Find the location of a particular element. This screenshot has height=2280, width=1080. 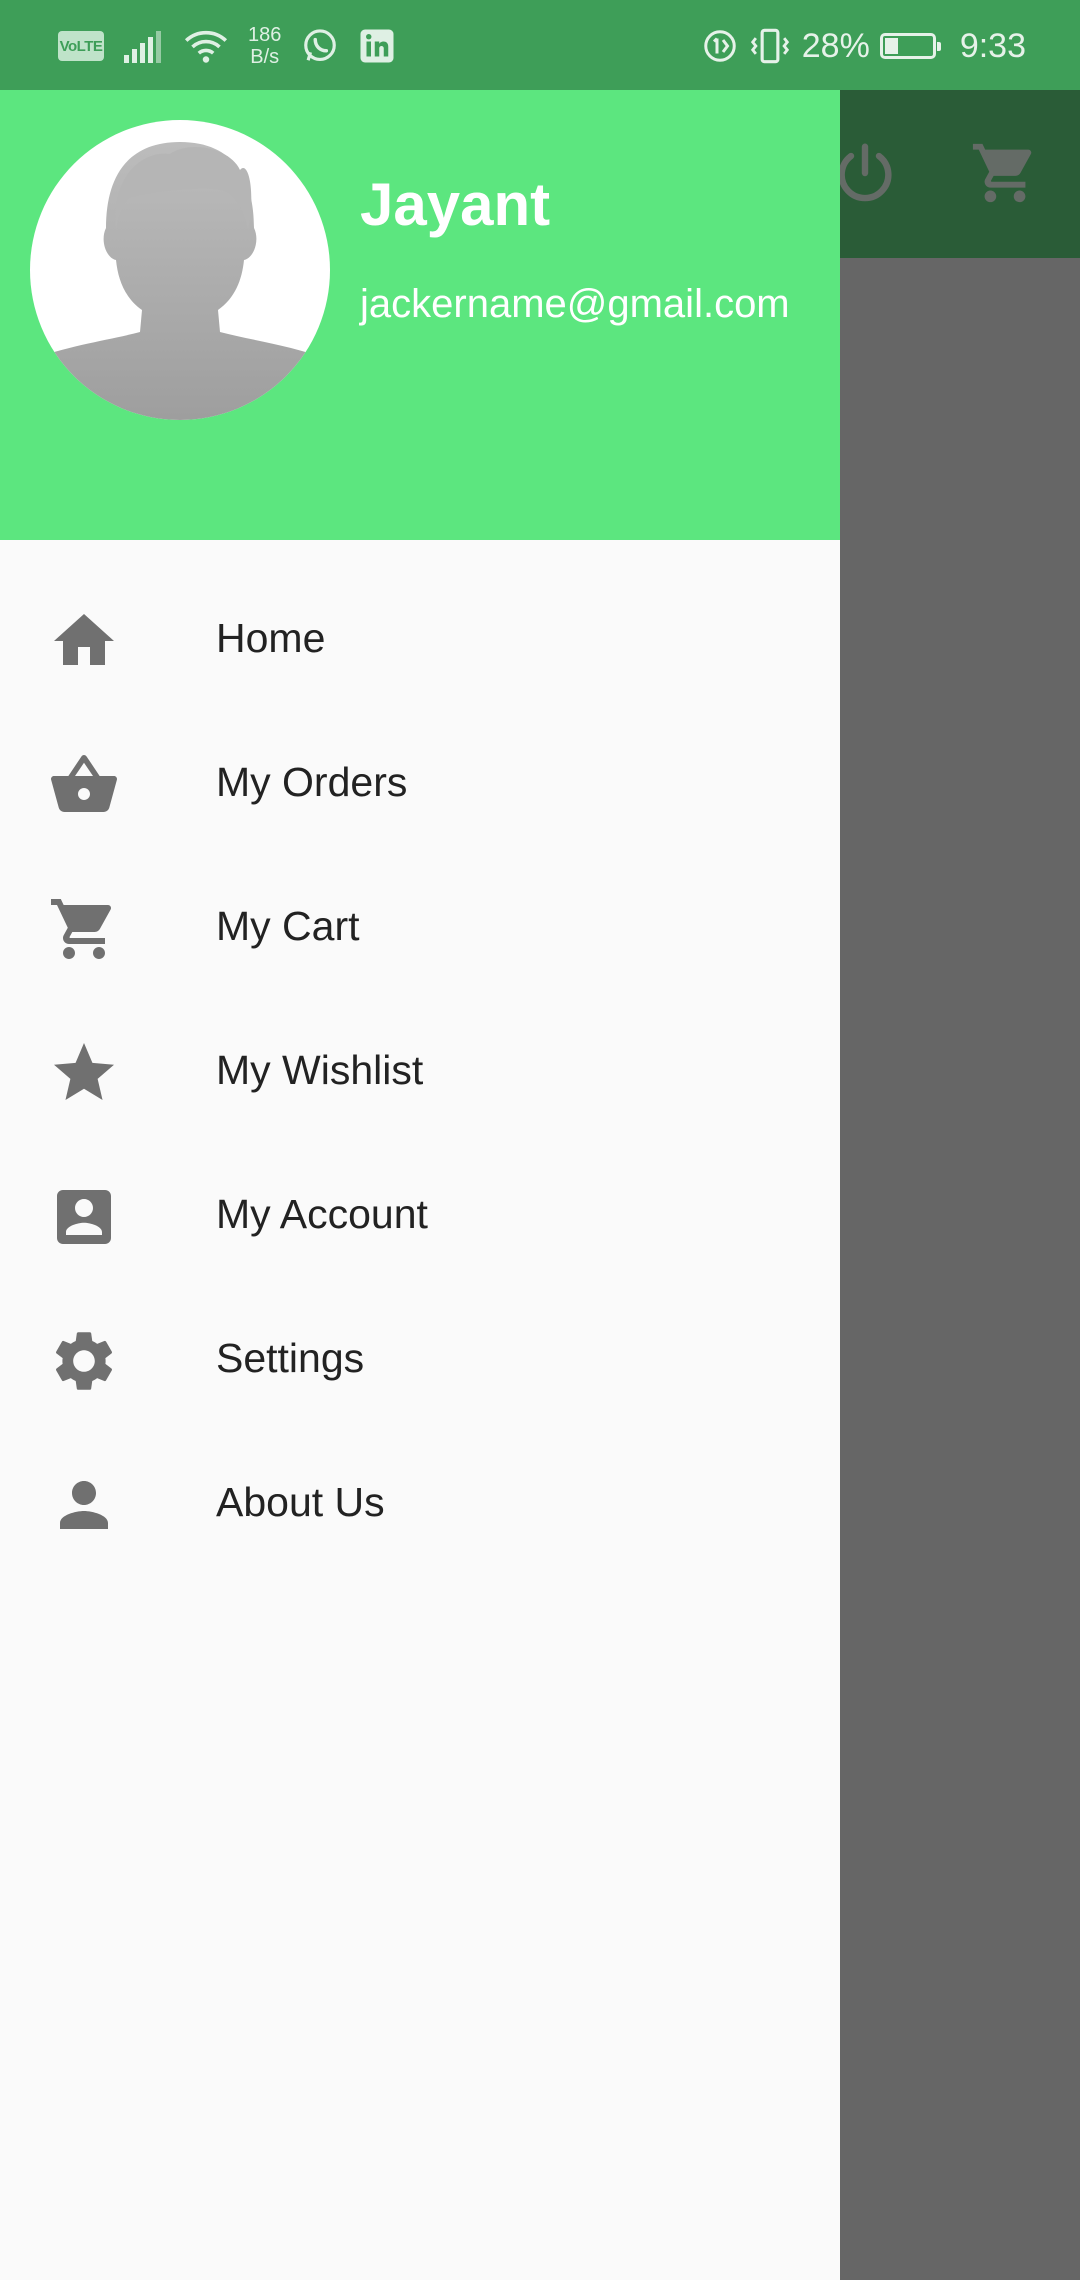

account-box-icon is located at coordinates (84, 1217).